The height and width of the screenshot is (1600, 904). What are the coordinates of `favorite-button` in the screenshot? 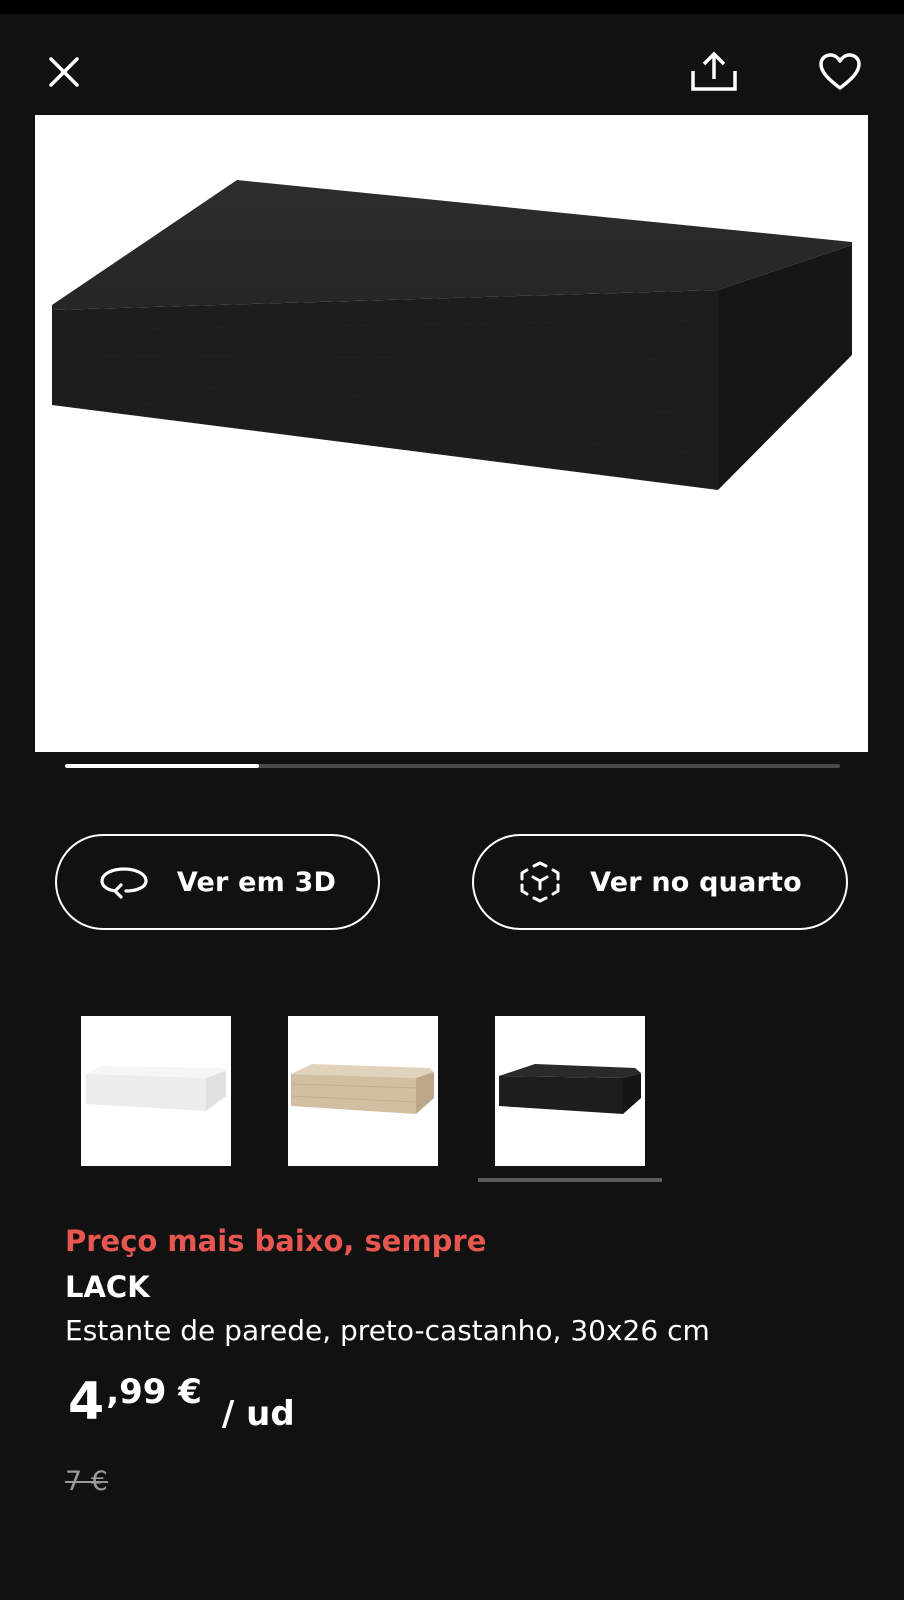 It's located at (840, 72).